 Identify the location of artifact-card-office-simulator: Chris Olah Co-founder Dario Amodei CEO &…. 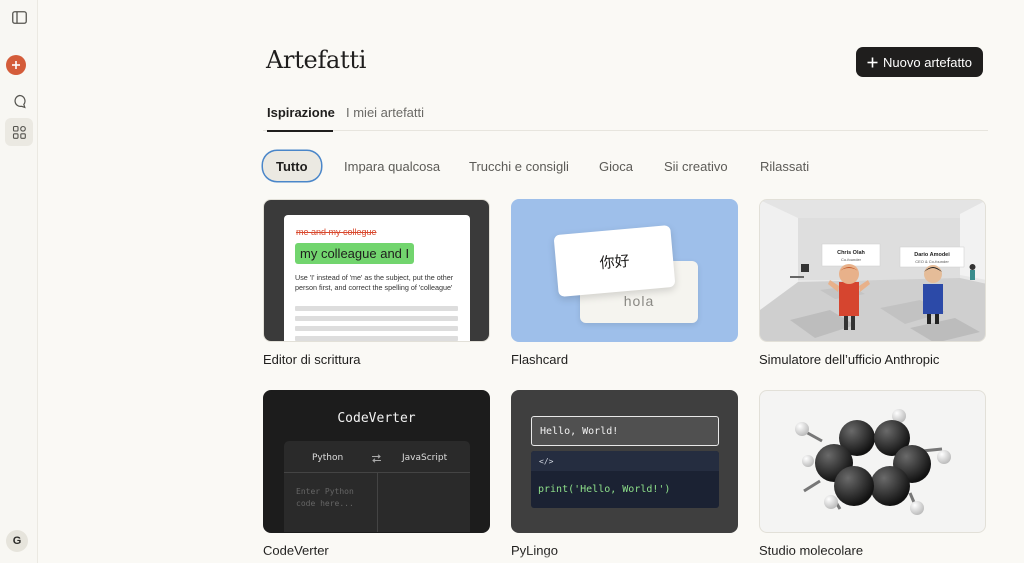
(872, 283).